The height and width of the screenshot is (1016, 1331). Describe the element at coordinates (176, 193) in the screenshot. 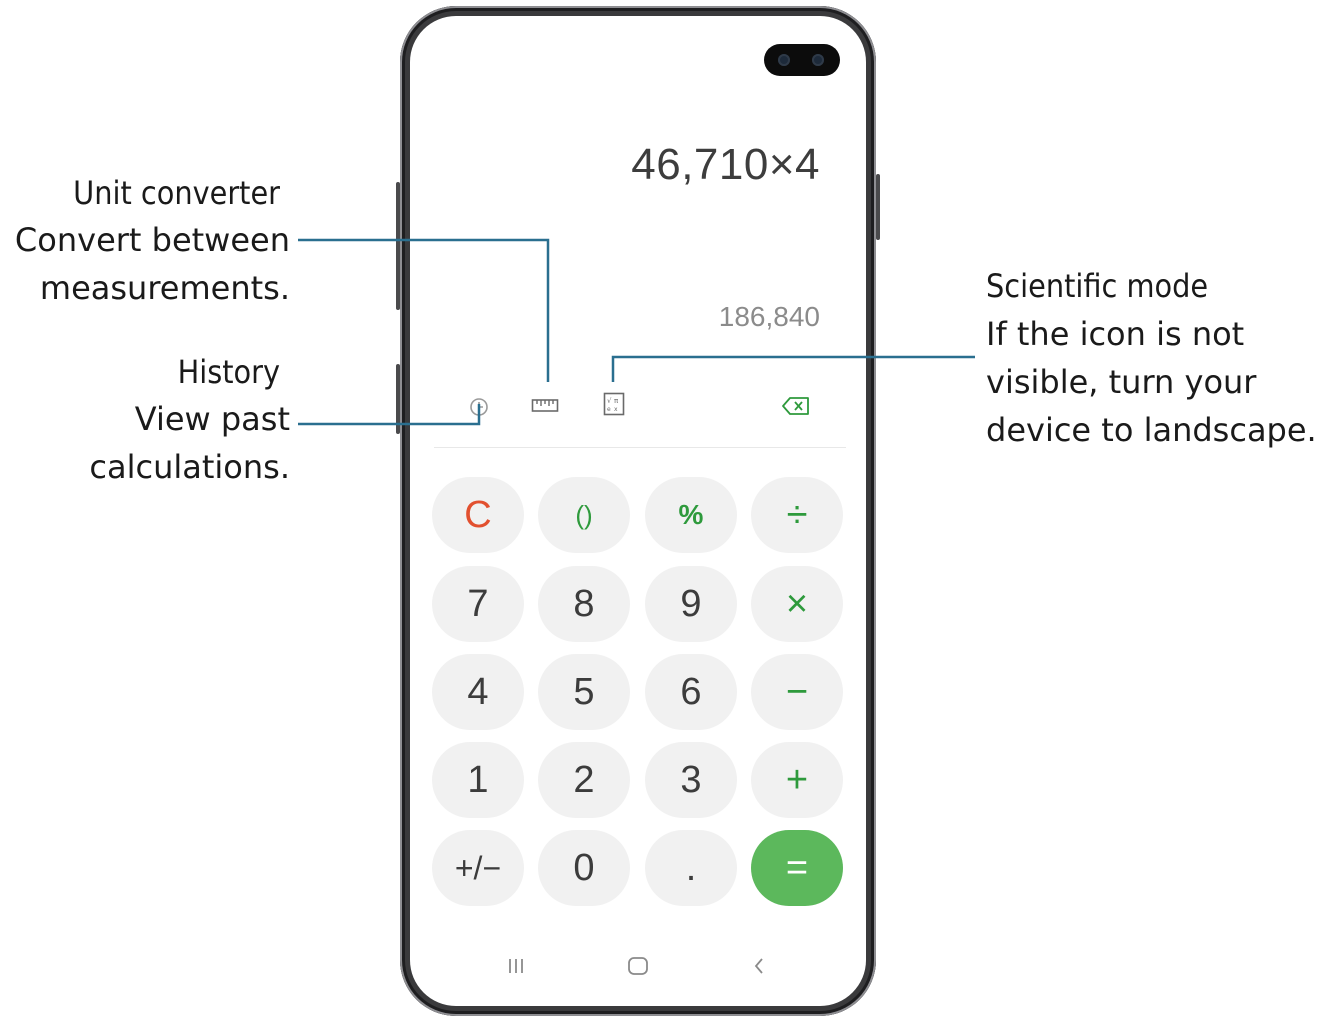

I see `unit-converter-title: Unit converter` at that location.